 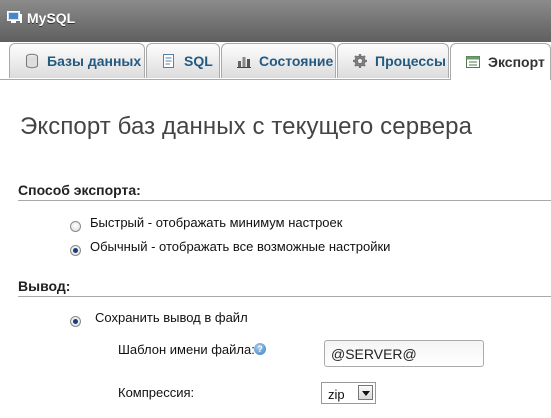 I want to click on filename-template-input, so click(x=404, y=353).